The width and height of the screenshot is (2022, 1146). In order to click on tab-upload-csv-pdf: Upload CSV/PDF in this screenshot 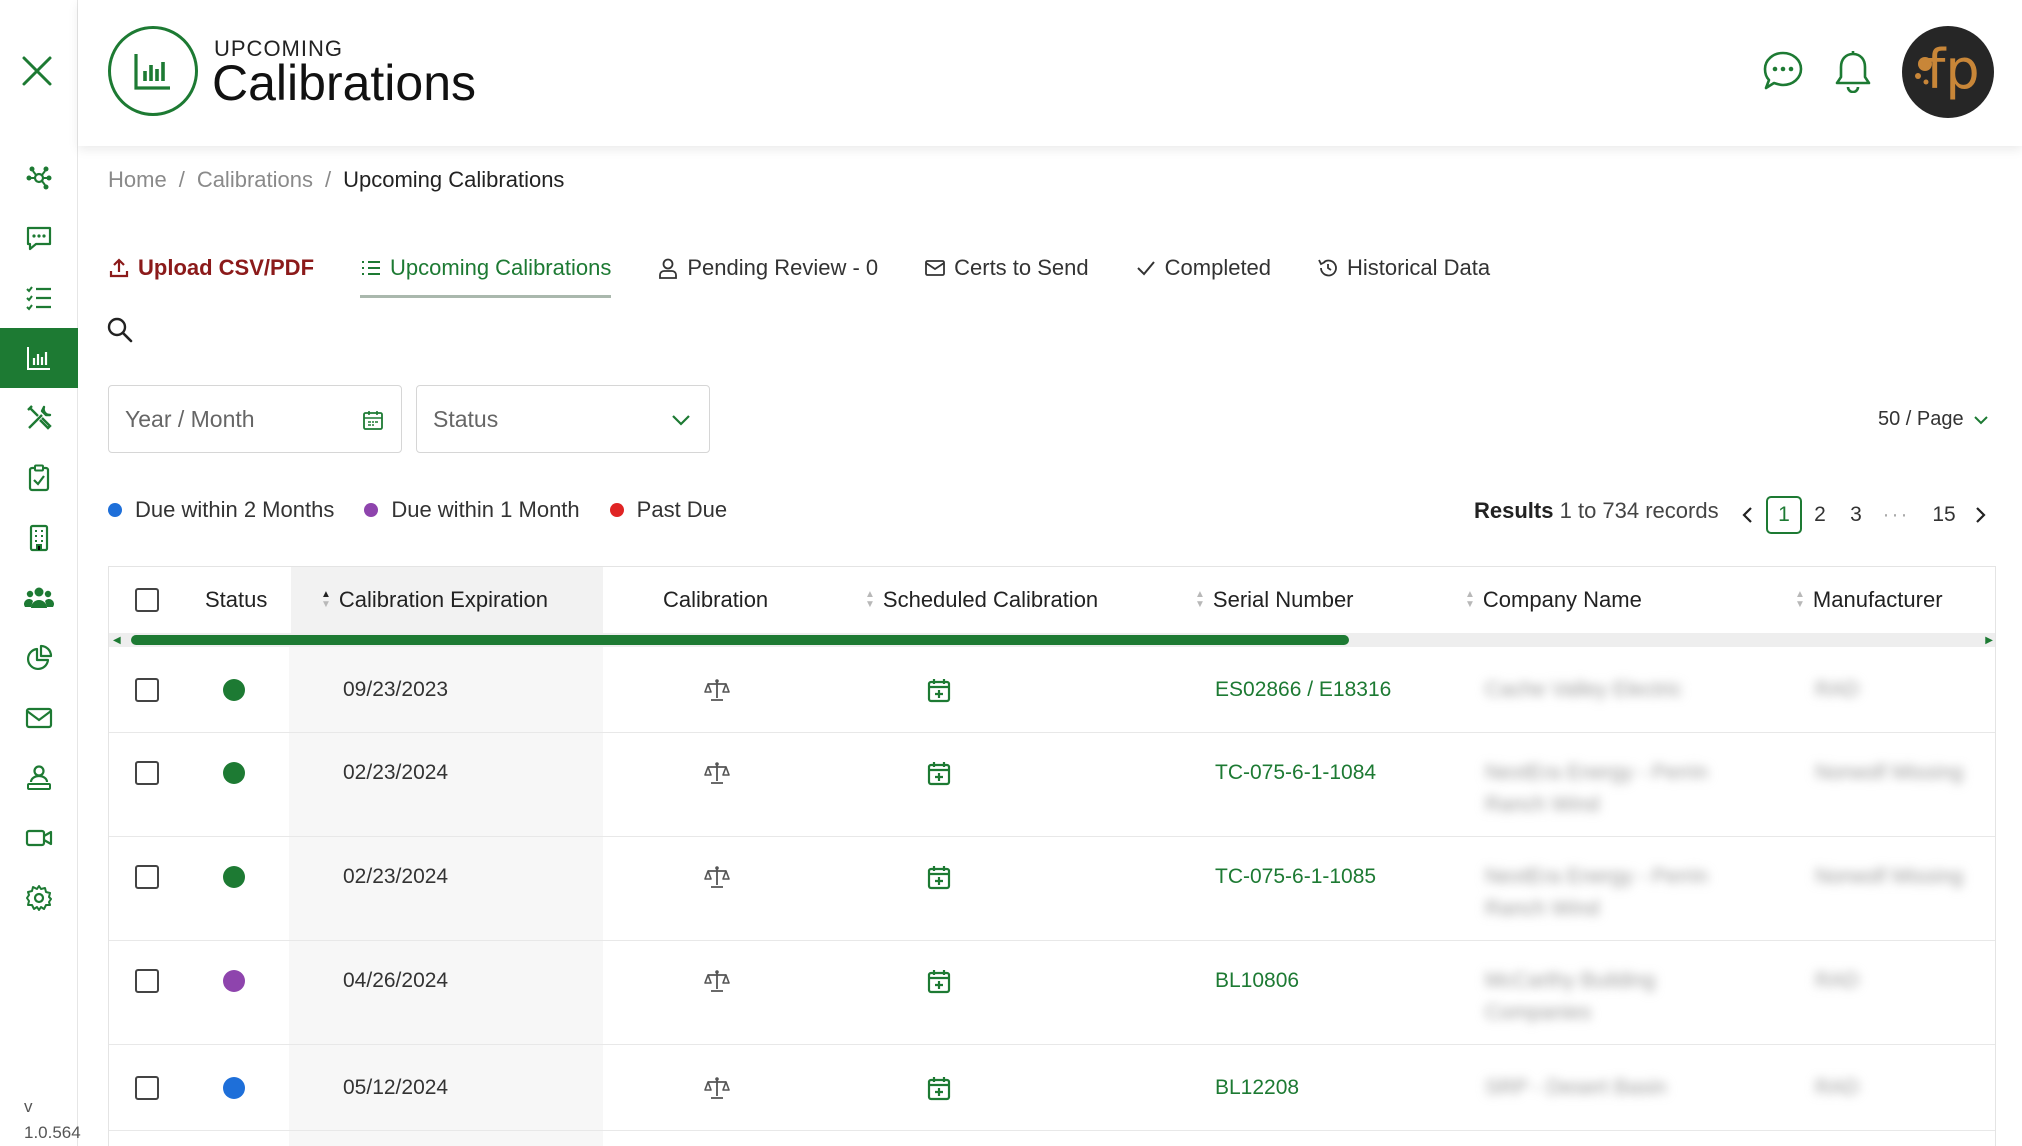, I will do `click(211, 268)`.